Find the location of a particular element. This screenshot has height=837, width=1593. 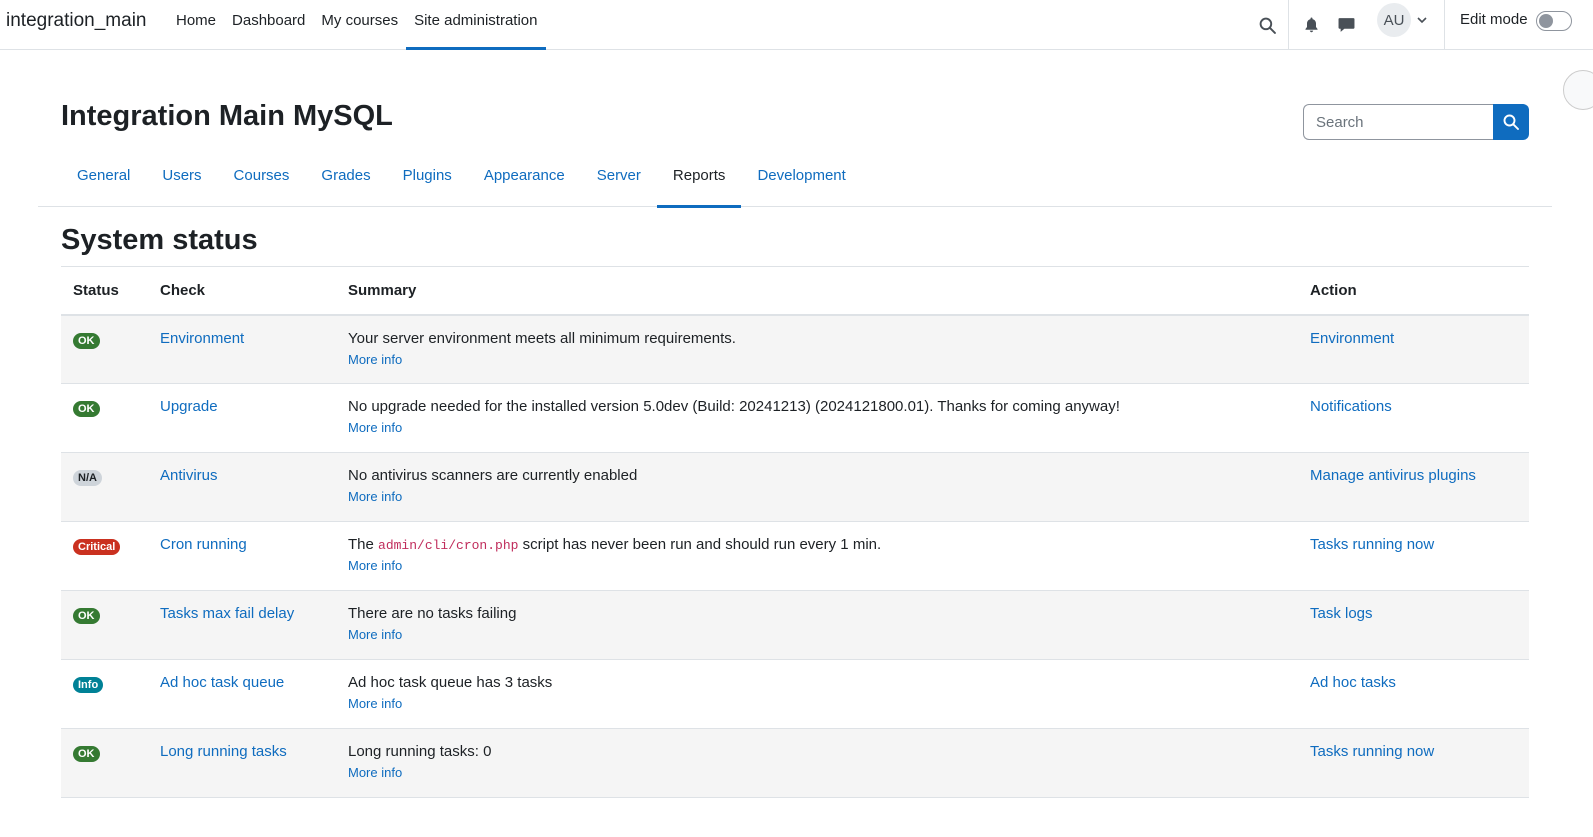

notifications-button is located at coordinates (1311, 25).